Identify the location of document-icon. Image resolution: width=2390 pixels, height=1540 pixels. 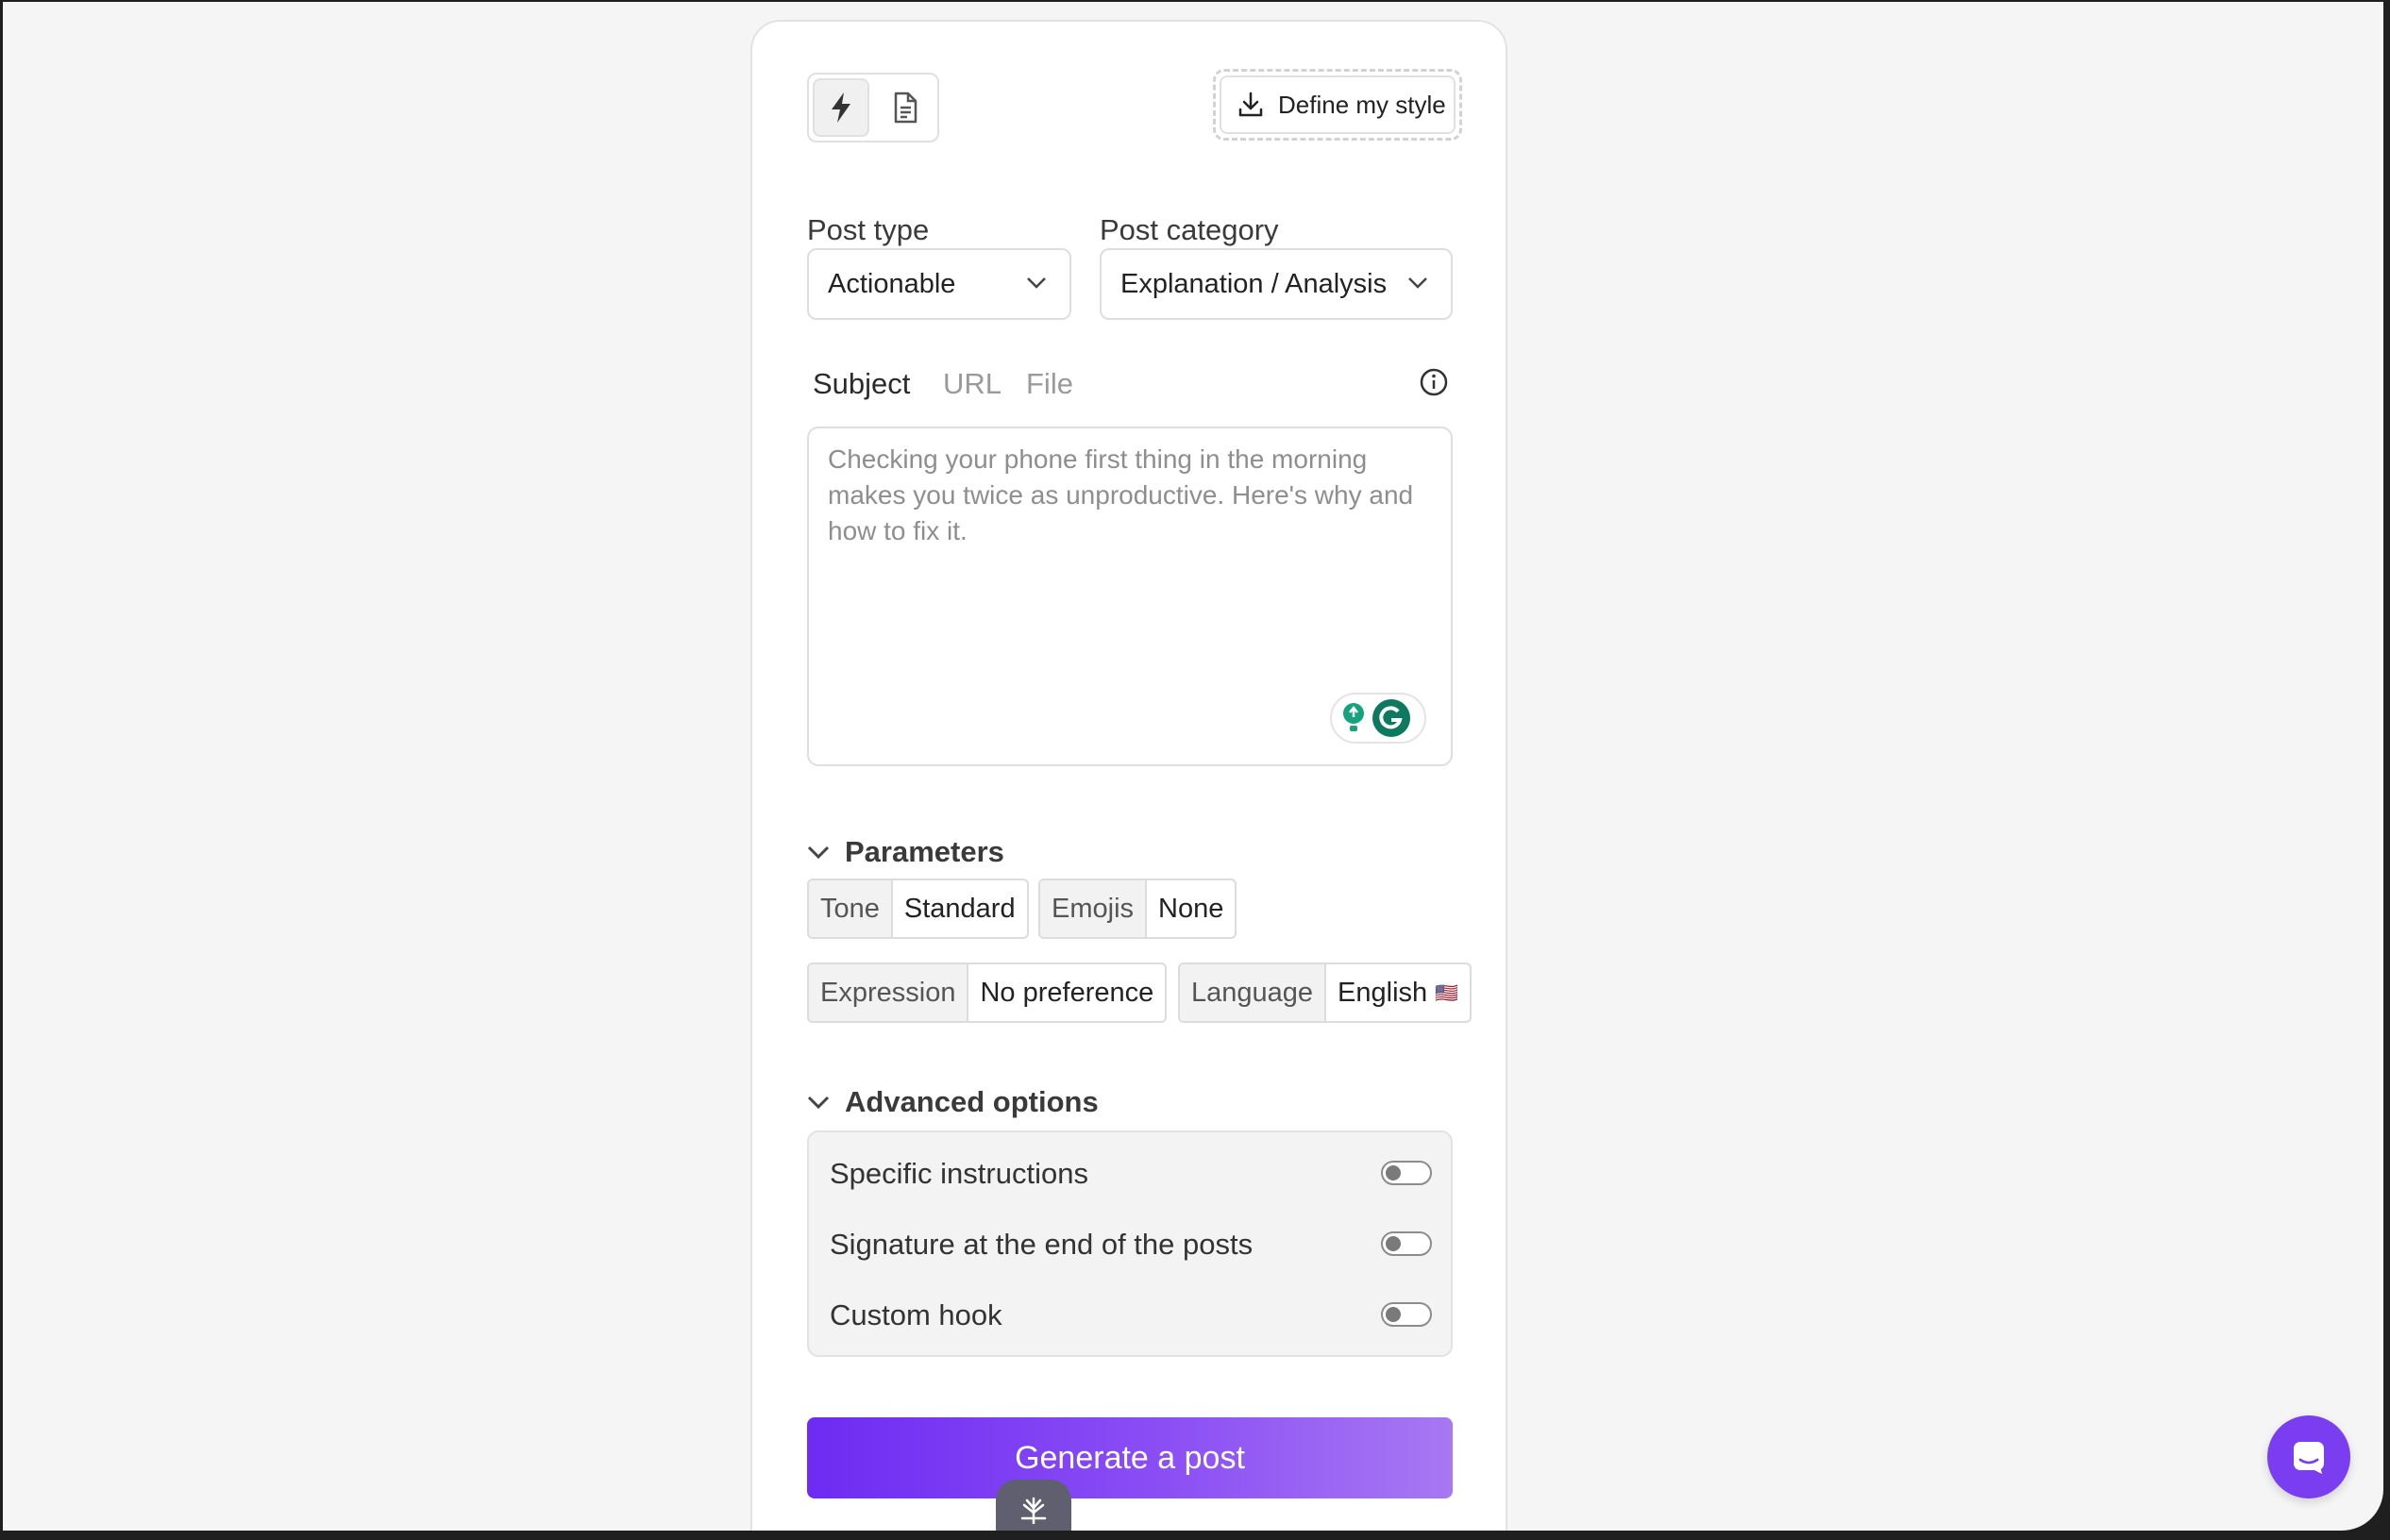
(905, 108).